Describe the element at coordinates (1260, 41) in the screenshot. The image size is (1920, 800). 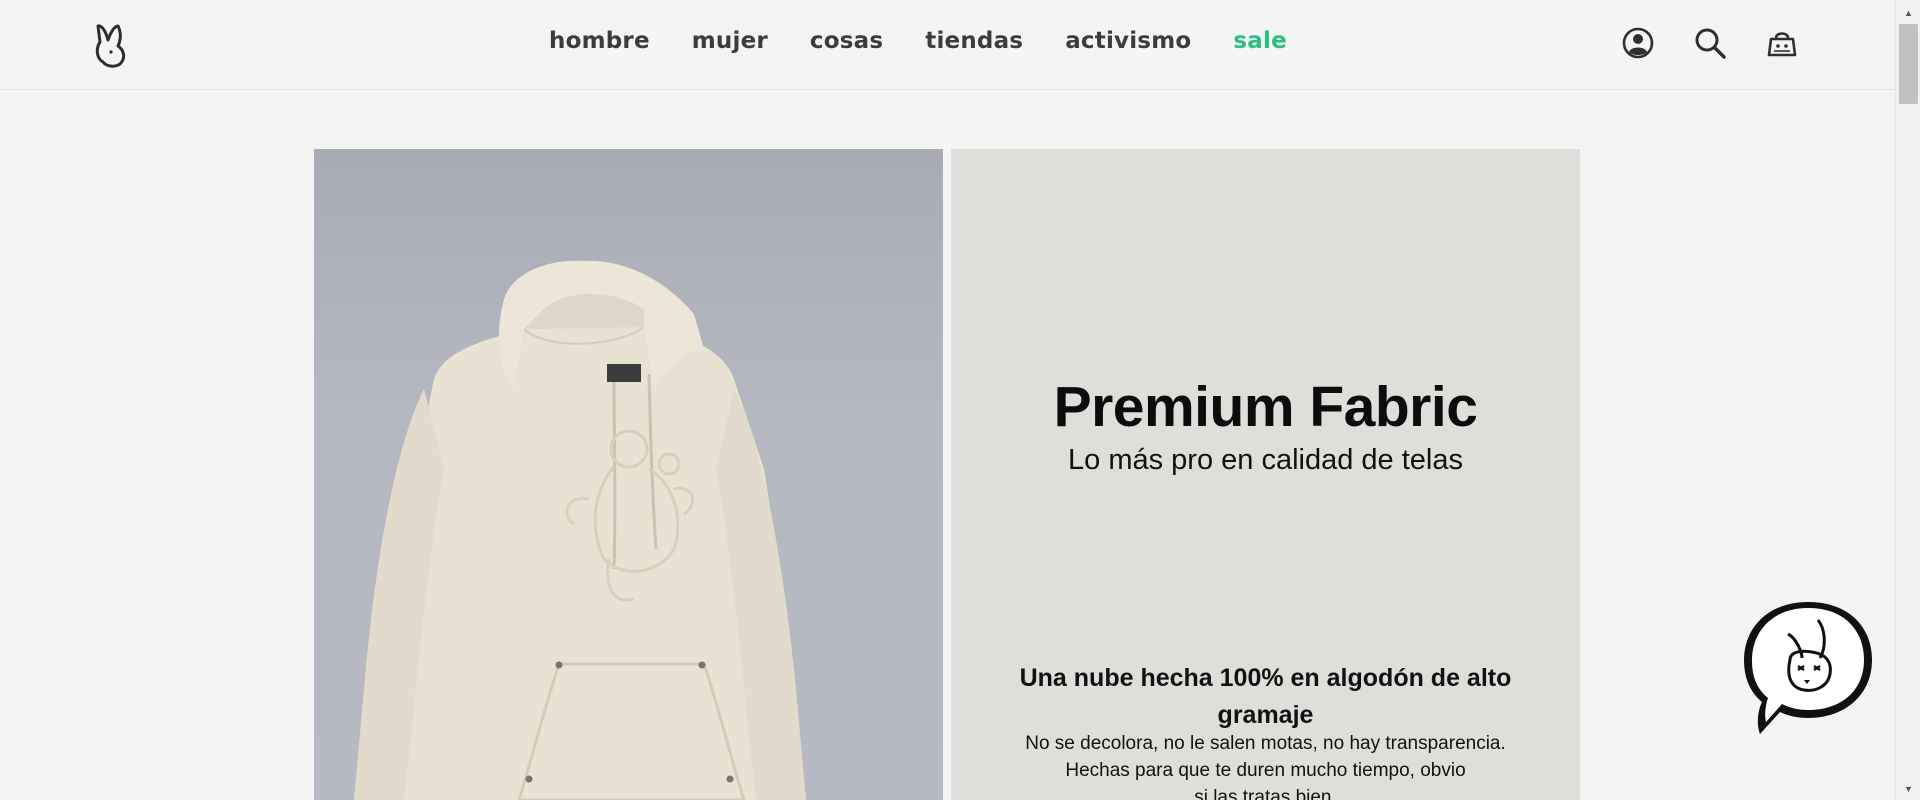
I see `nav-item-sale: sale` at that location.